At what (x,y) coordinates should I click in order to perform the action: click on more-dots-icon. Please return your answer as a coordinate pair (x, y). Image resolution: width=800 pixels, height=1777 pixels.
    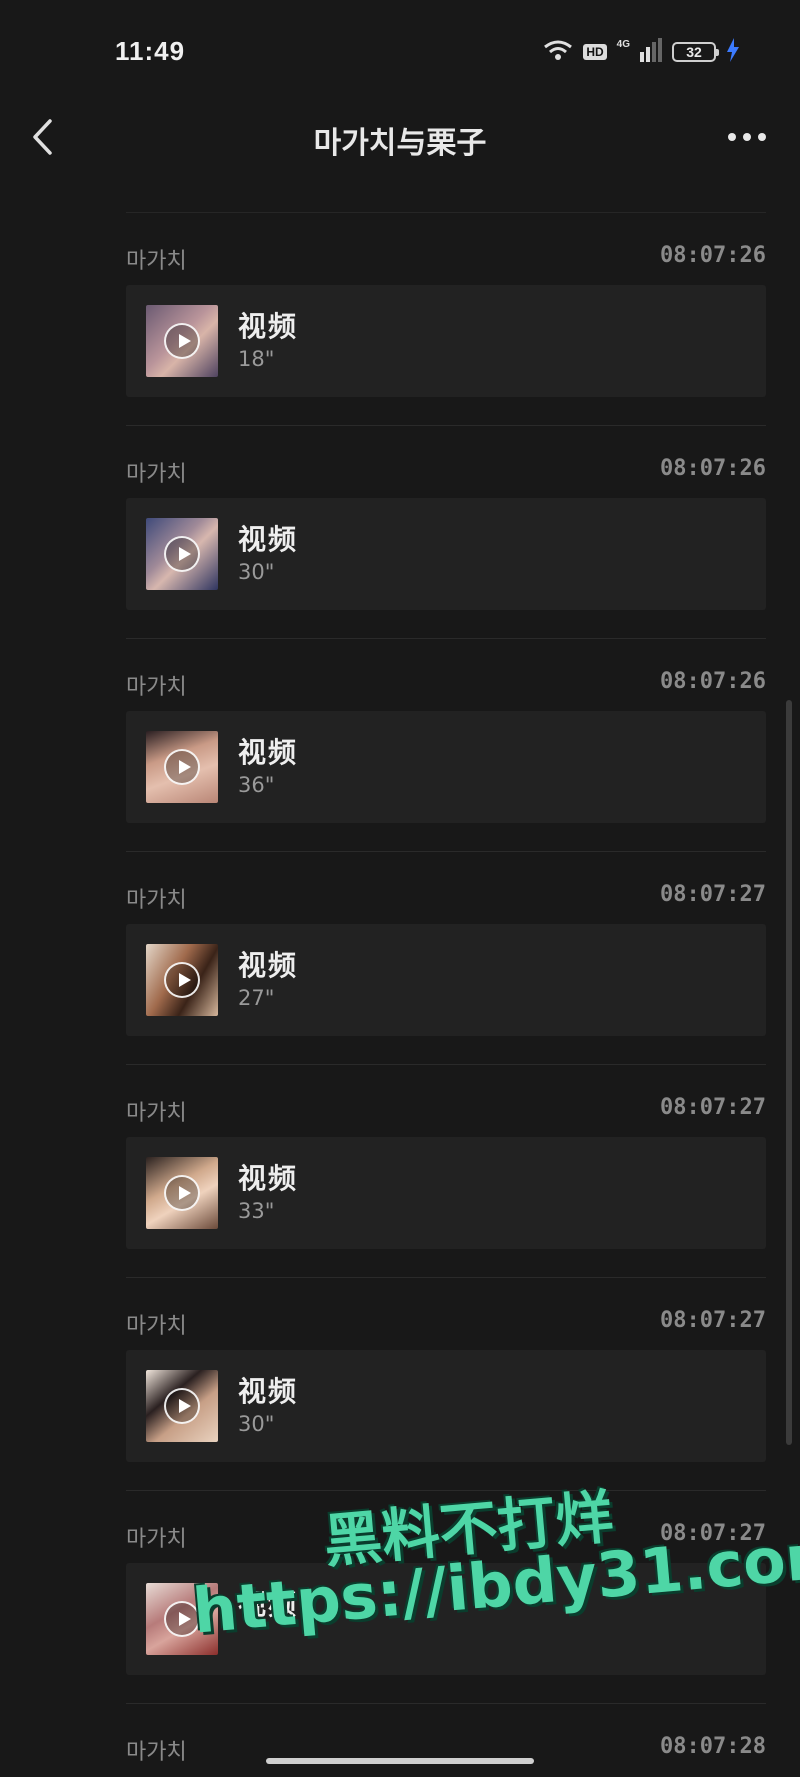
    Looking at the image, I should click on (747, 137).